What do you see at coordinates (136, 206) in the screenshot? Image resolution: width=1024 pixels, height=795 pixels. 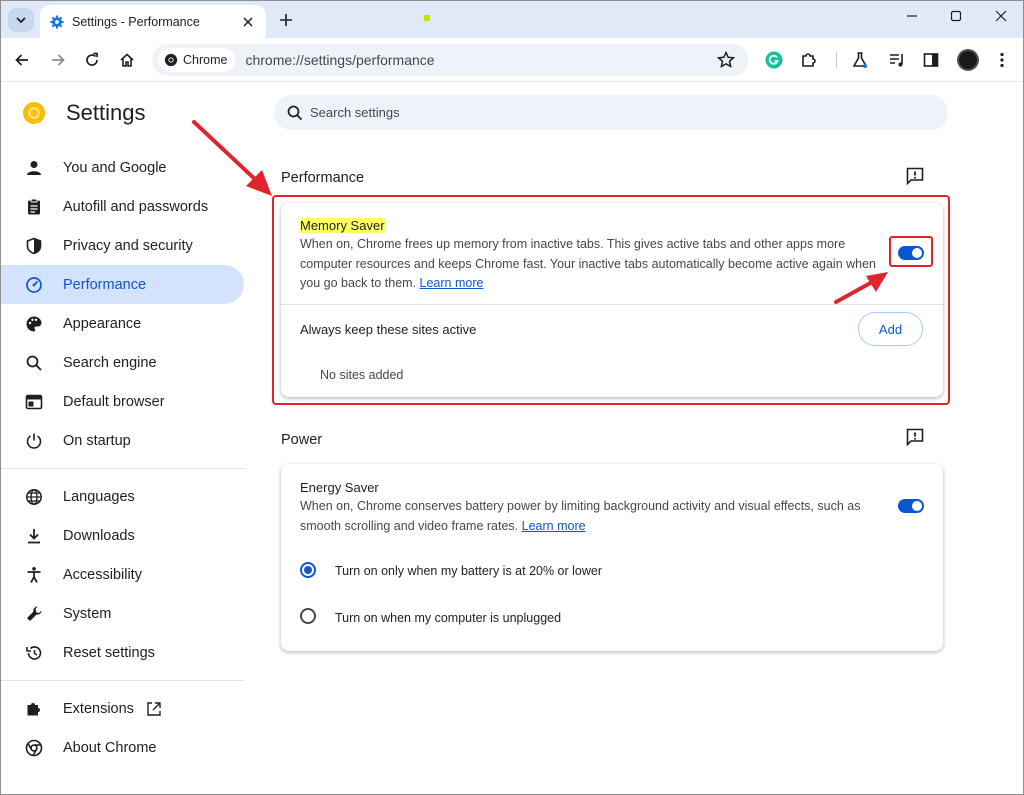 I see `sidebar-item-label: Autofill and passwords` at bounding box center [136, 206].